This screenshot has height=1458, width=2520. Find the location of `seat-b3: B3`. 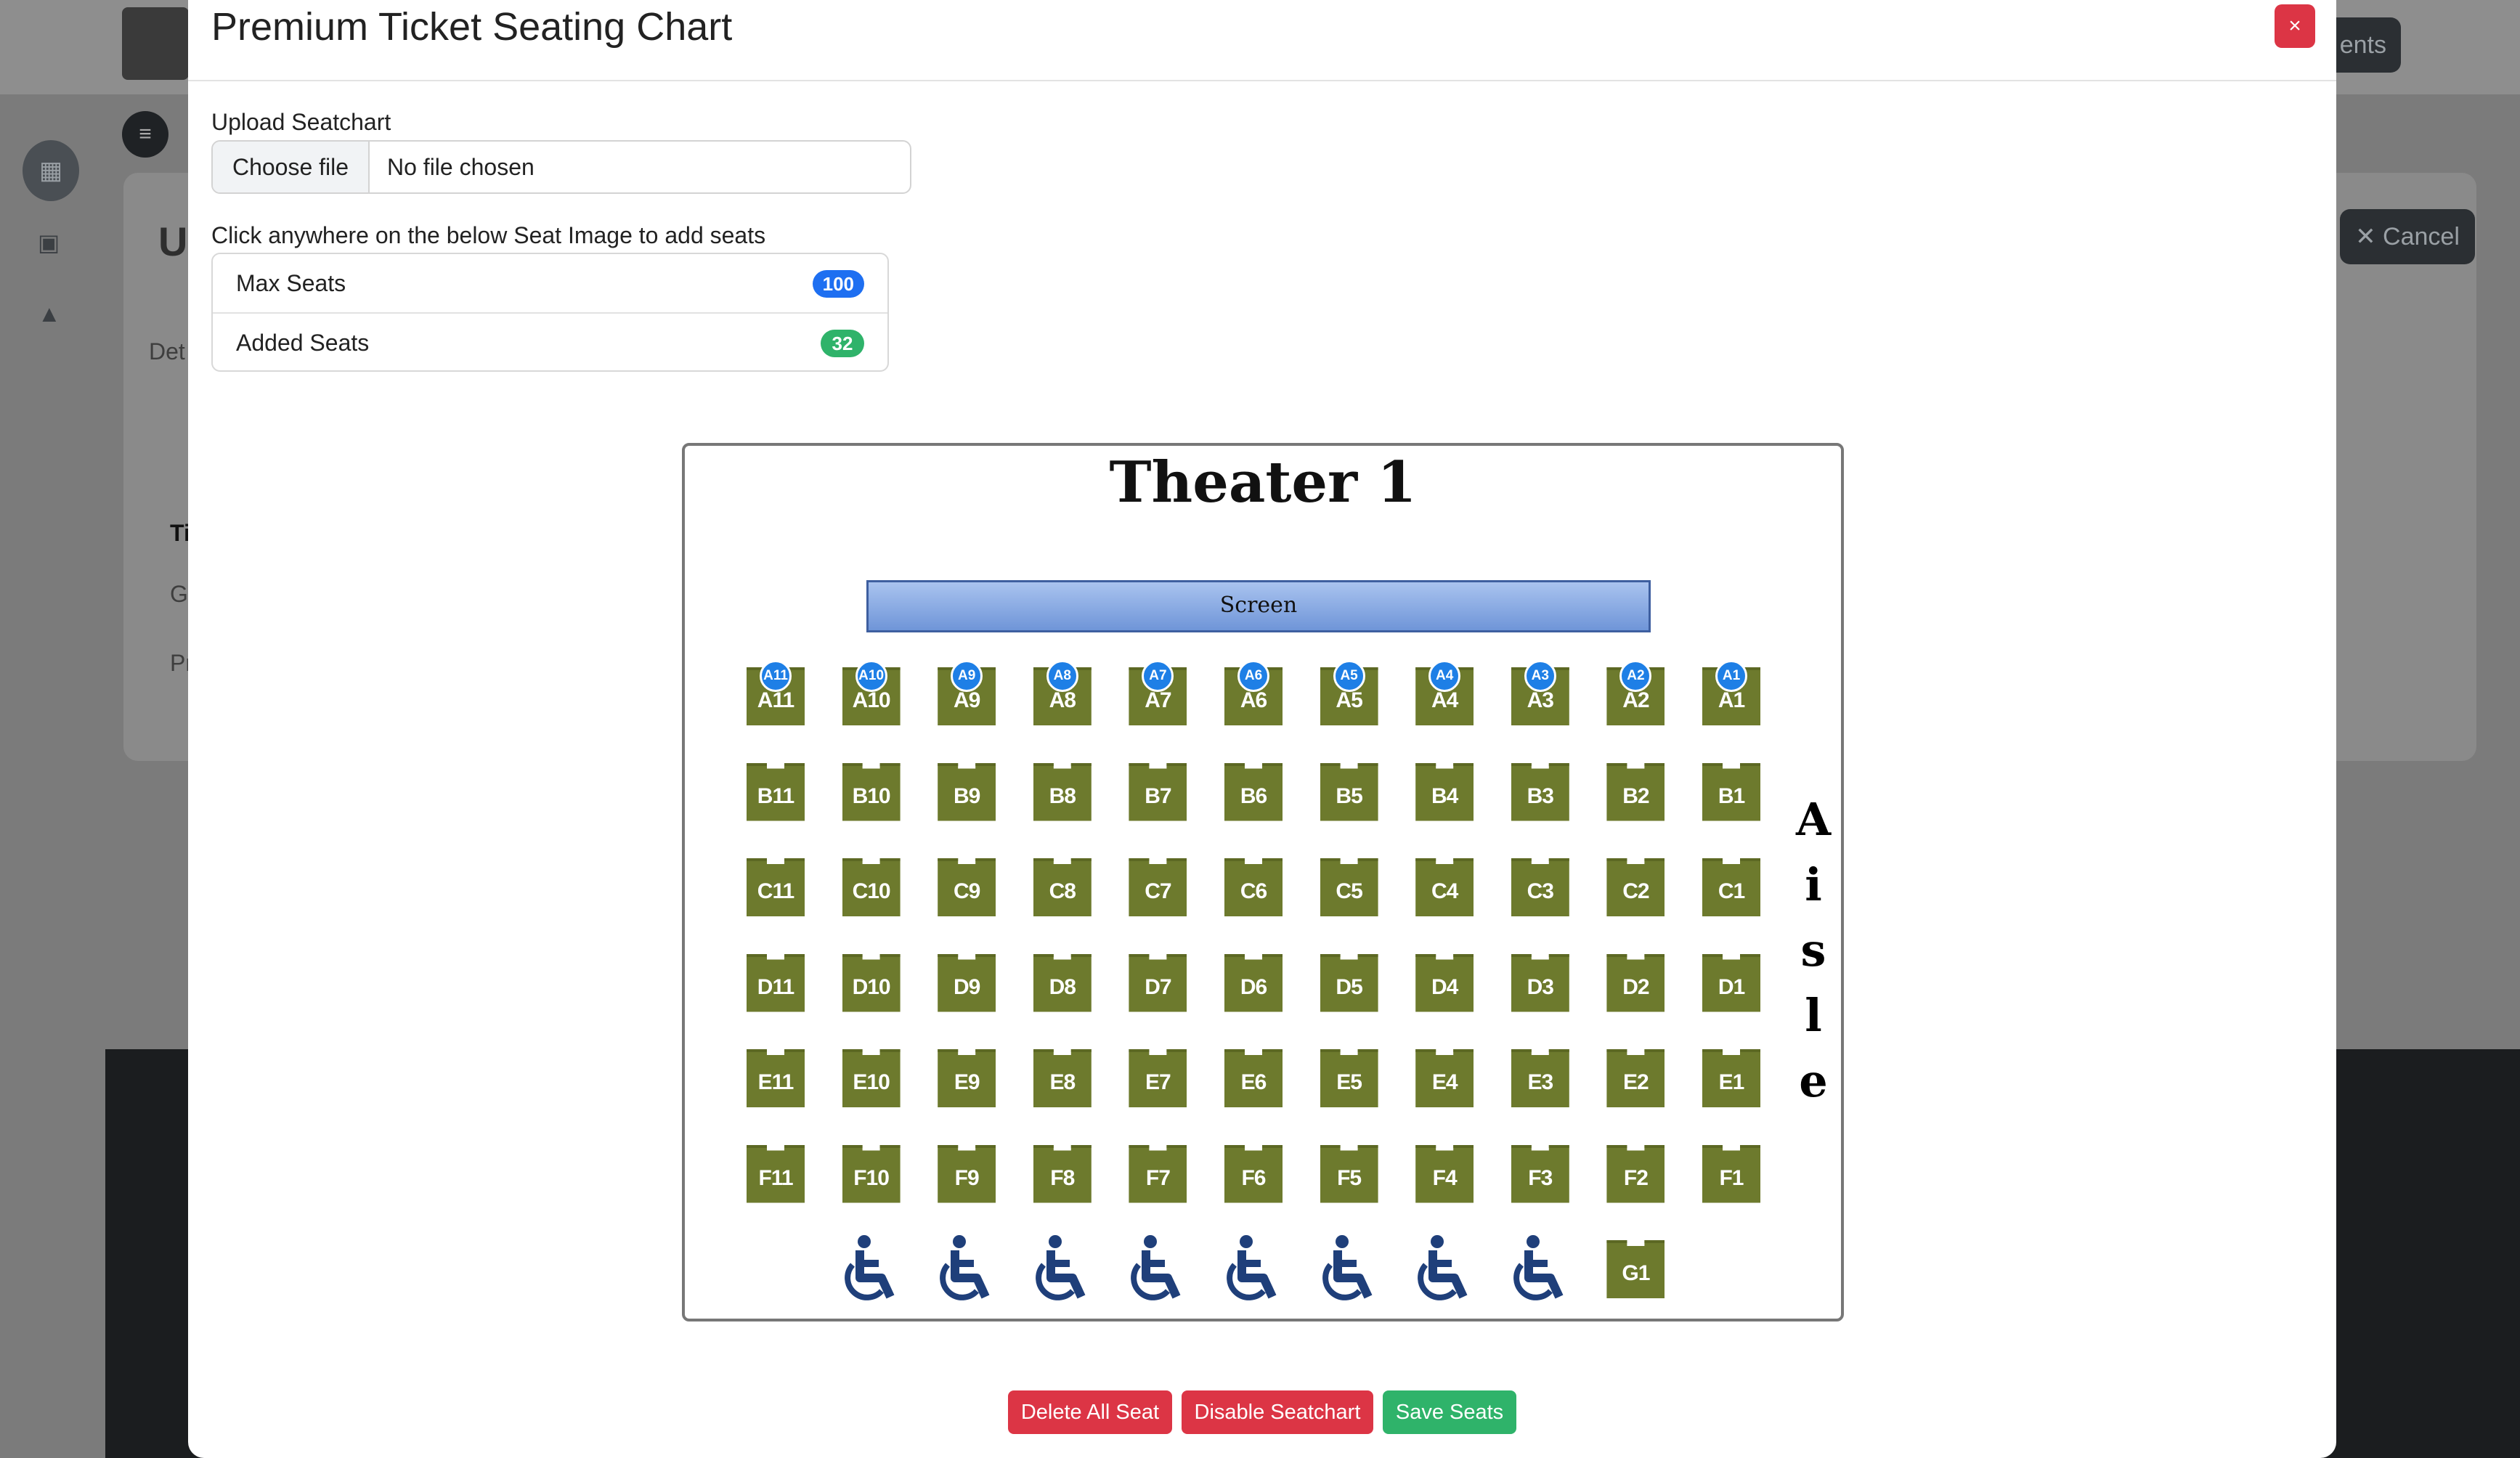

seat-b3: B3 is located at coordinates (1540, 792).